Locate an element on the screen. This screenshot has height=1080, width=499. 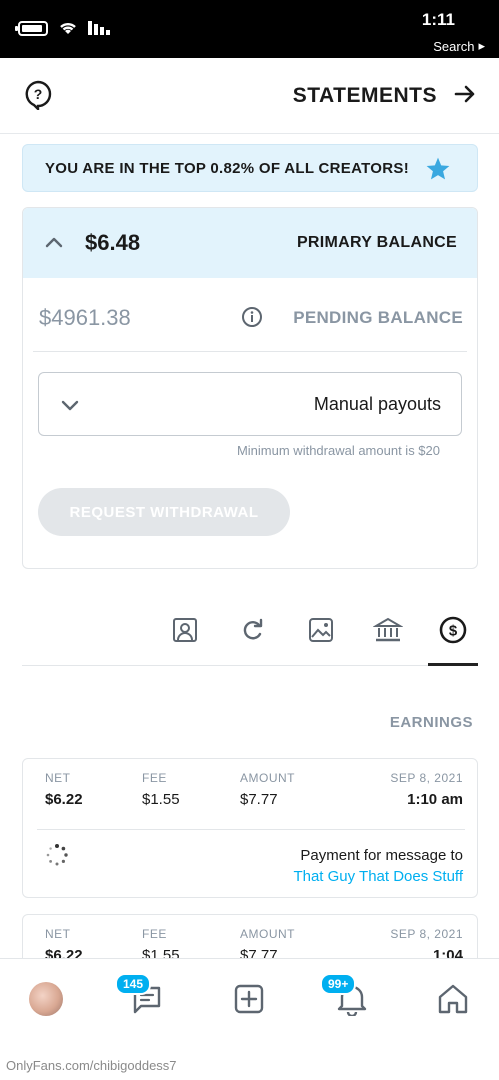
request-withdrawal-button: REQUEST WITHDRAWAL is located at coordinates (164, 512).